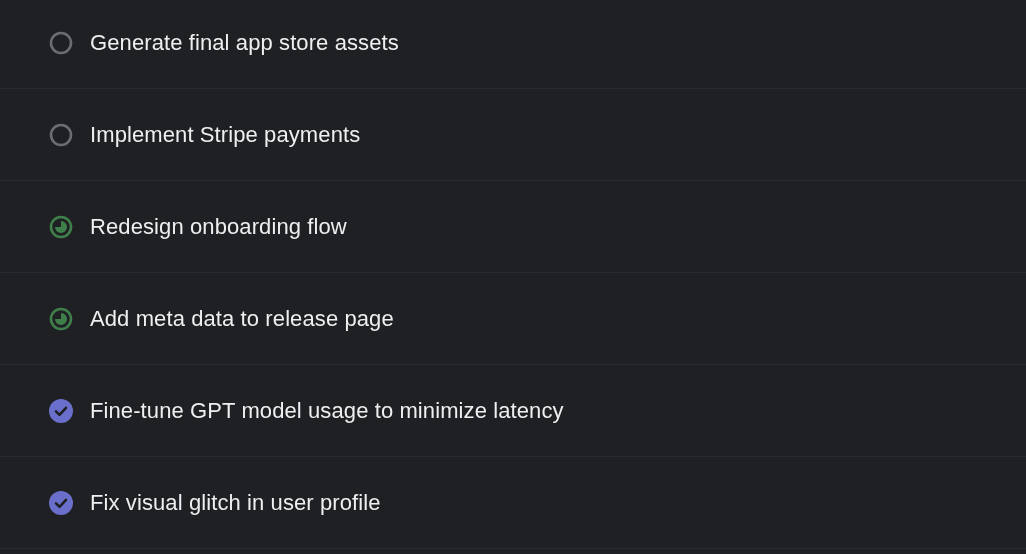 The height and width of the screenshot is (554, 1026). What do you see at coordinates (327, 410) in the screenshot?
I see `task-title: Fine-tune GPT model usage to minimize latency` at bounding box center [327, 410].